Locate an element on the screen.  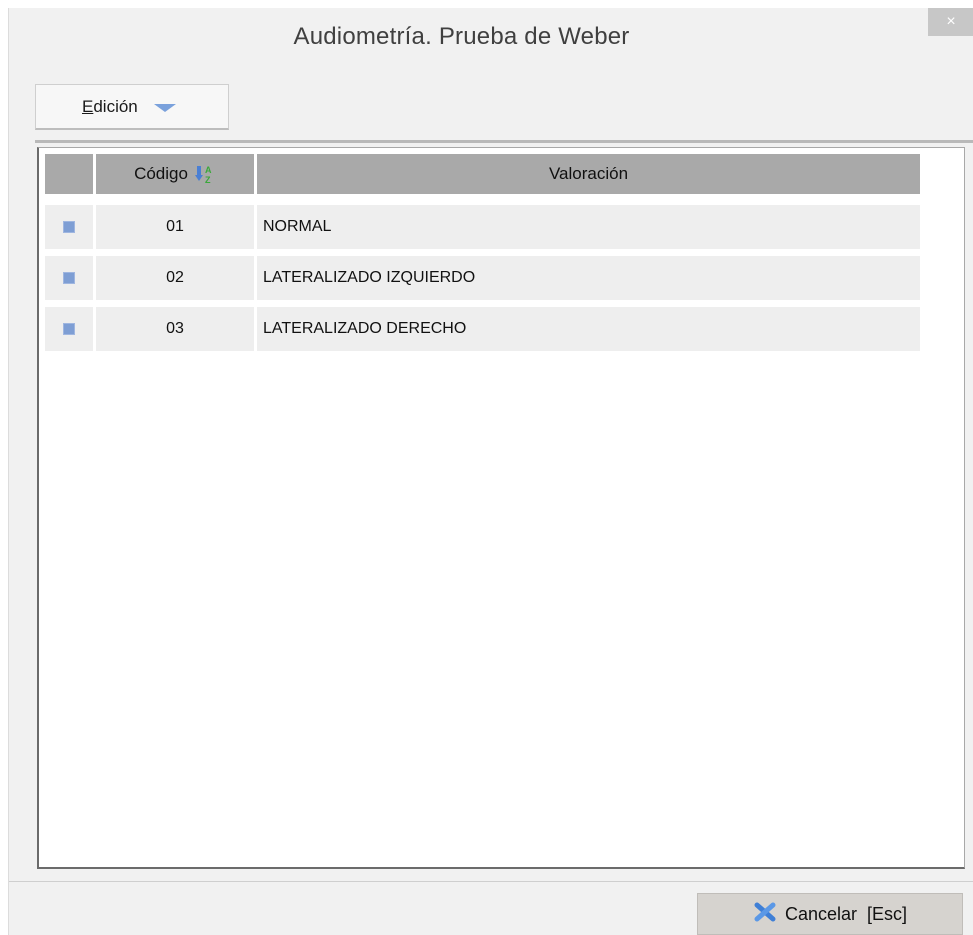
table-row: 01 NORMAL is located at coordinates (482, 227).